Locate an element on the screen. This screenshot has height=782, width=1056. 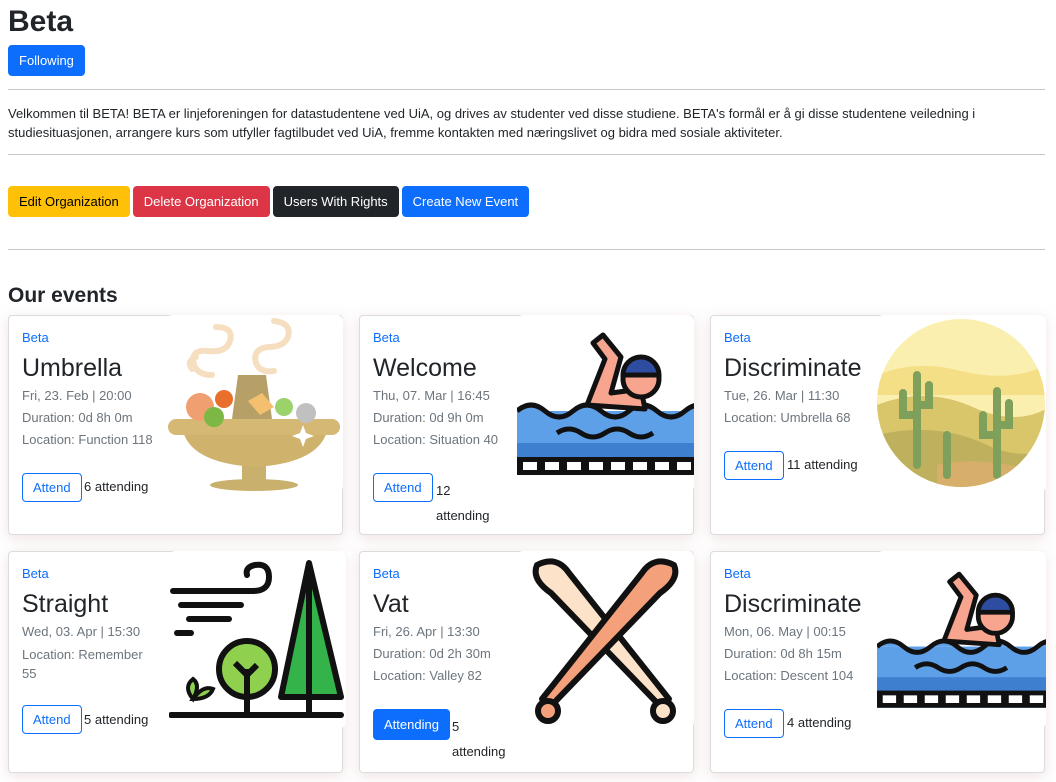
attending-count: 11 attending is located at coordinates (822, 464).